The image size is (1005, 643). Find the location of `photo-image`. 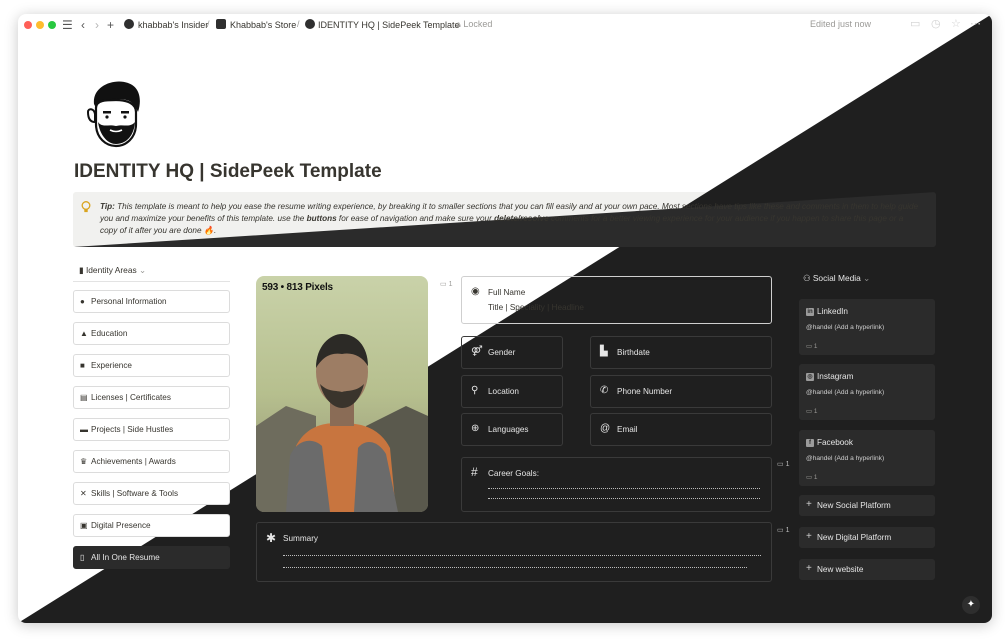

photo-image is located at coordinates (342, 394).